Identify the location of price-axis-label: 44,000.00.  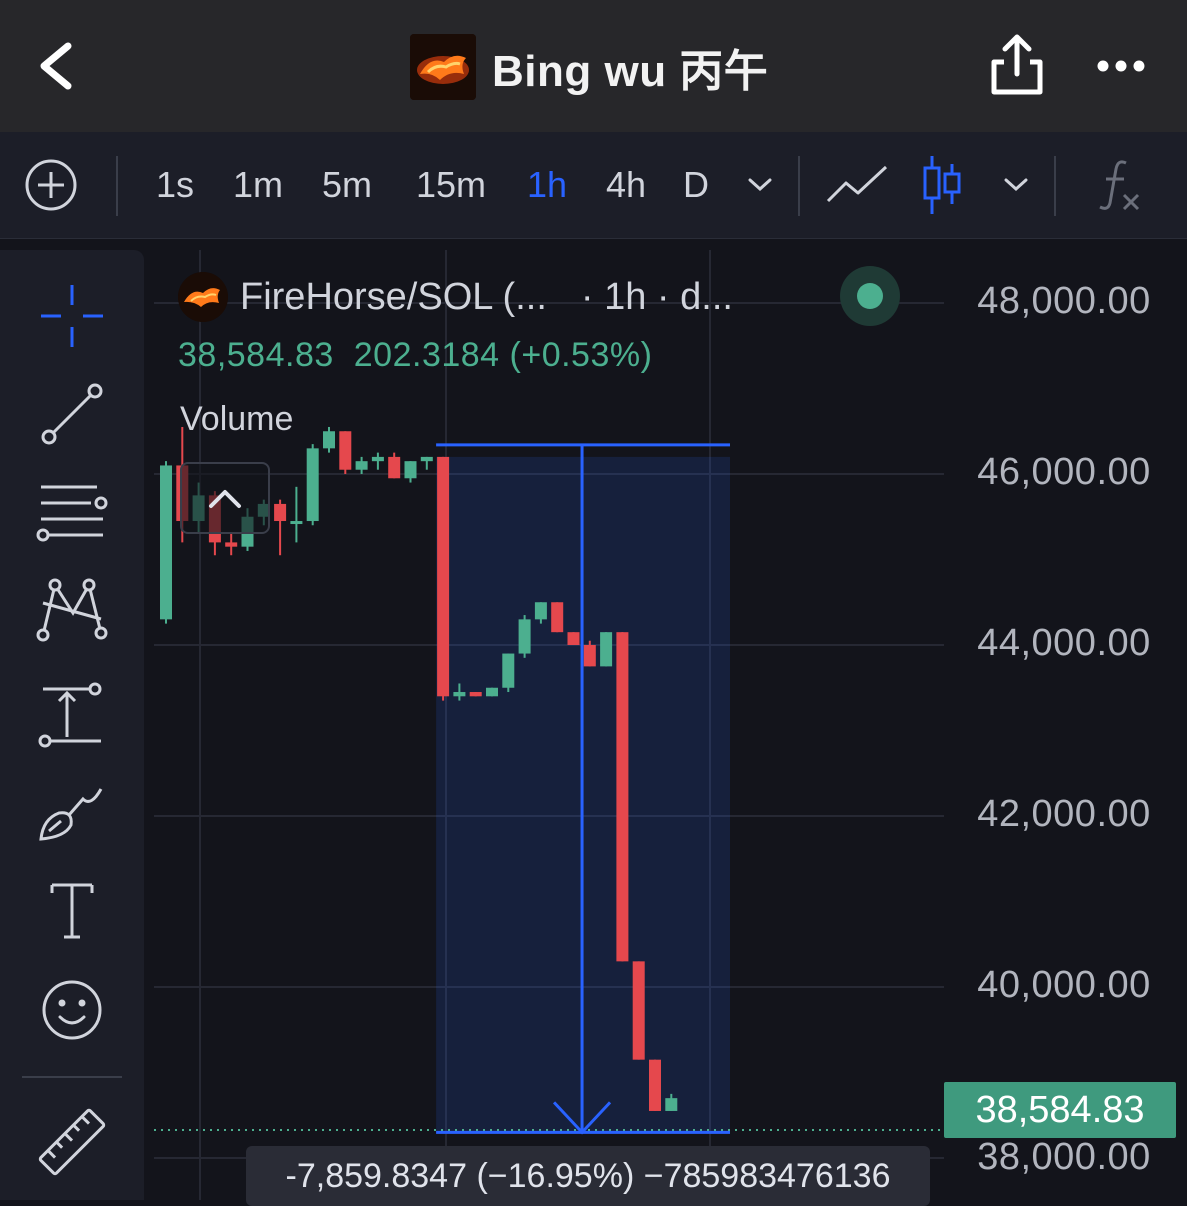
(1064, 643).